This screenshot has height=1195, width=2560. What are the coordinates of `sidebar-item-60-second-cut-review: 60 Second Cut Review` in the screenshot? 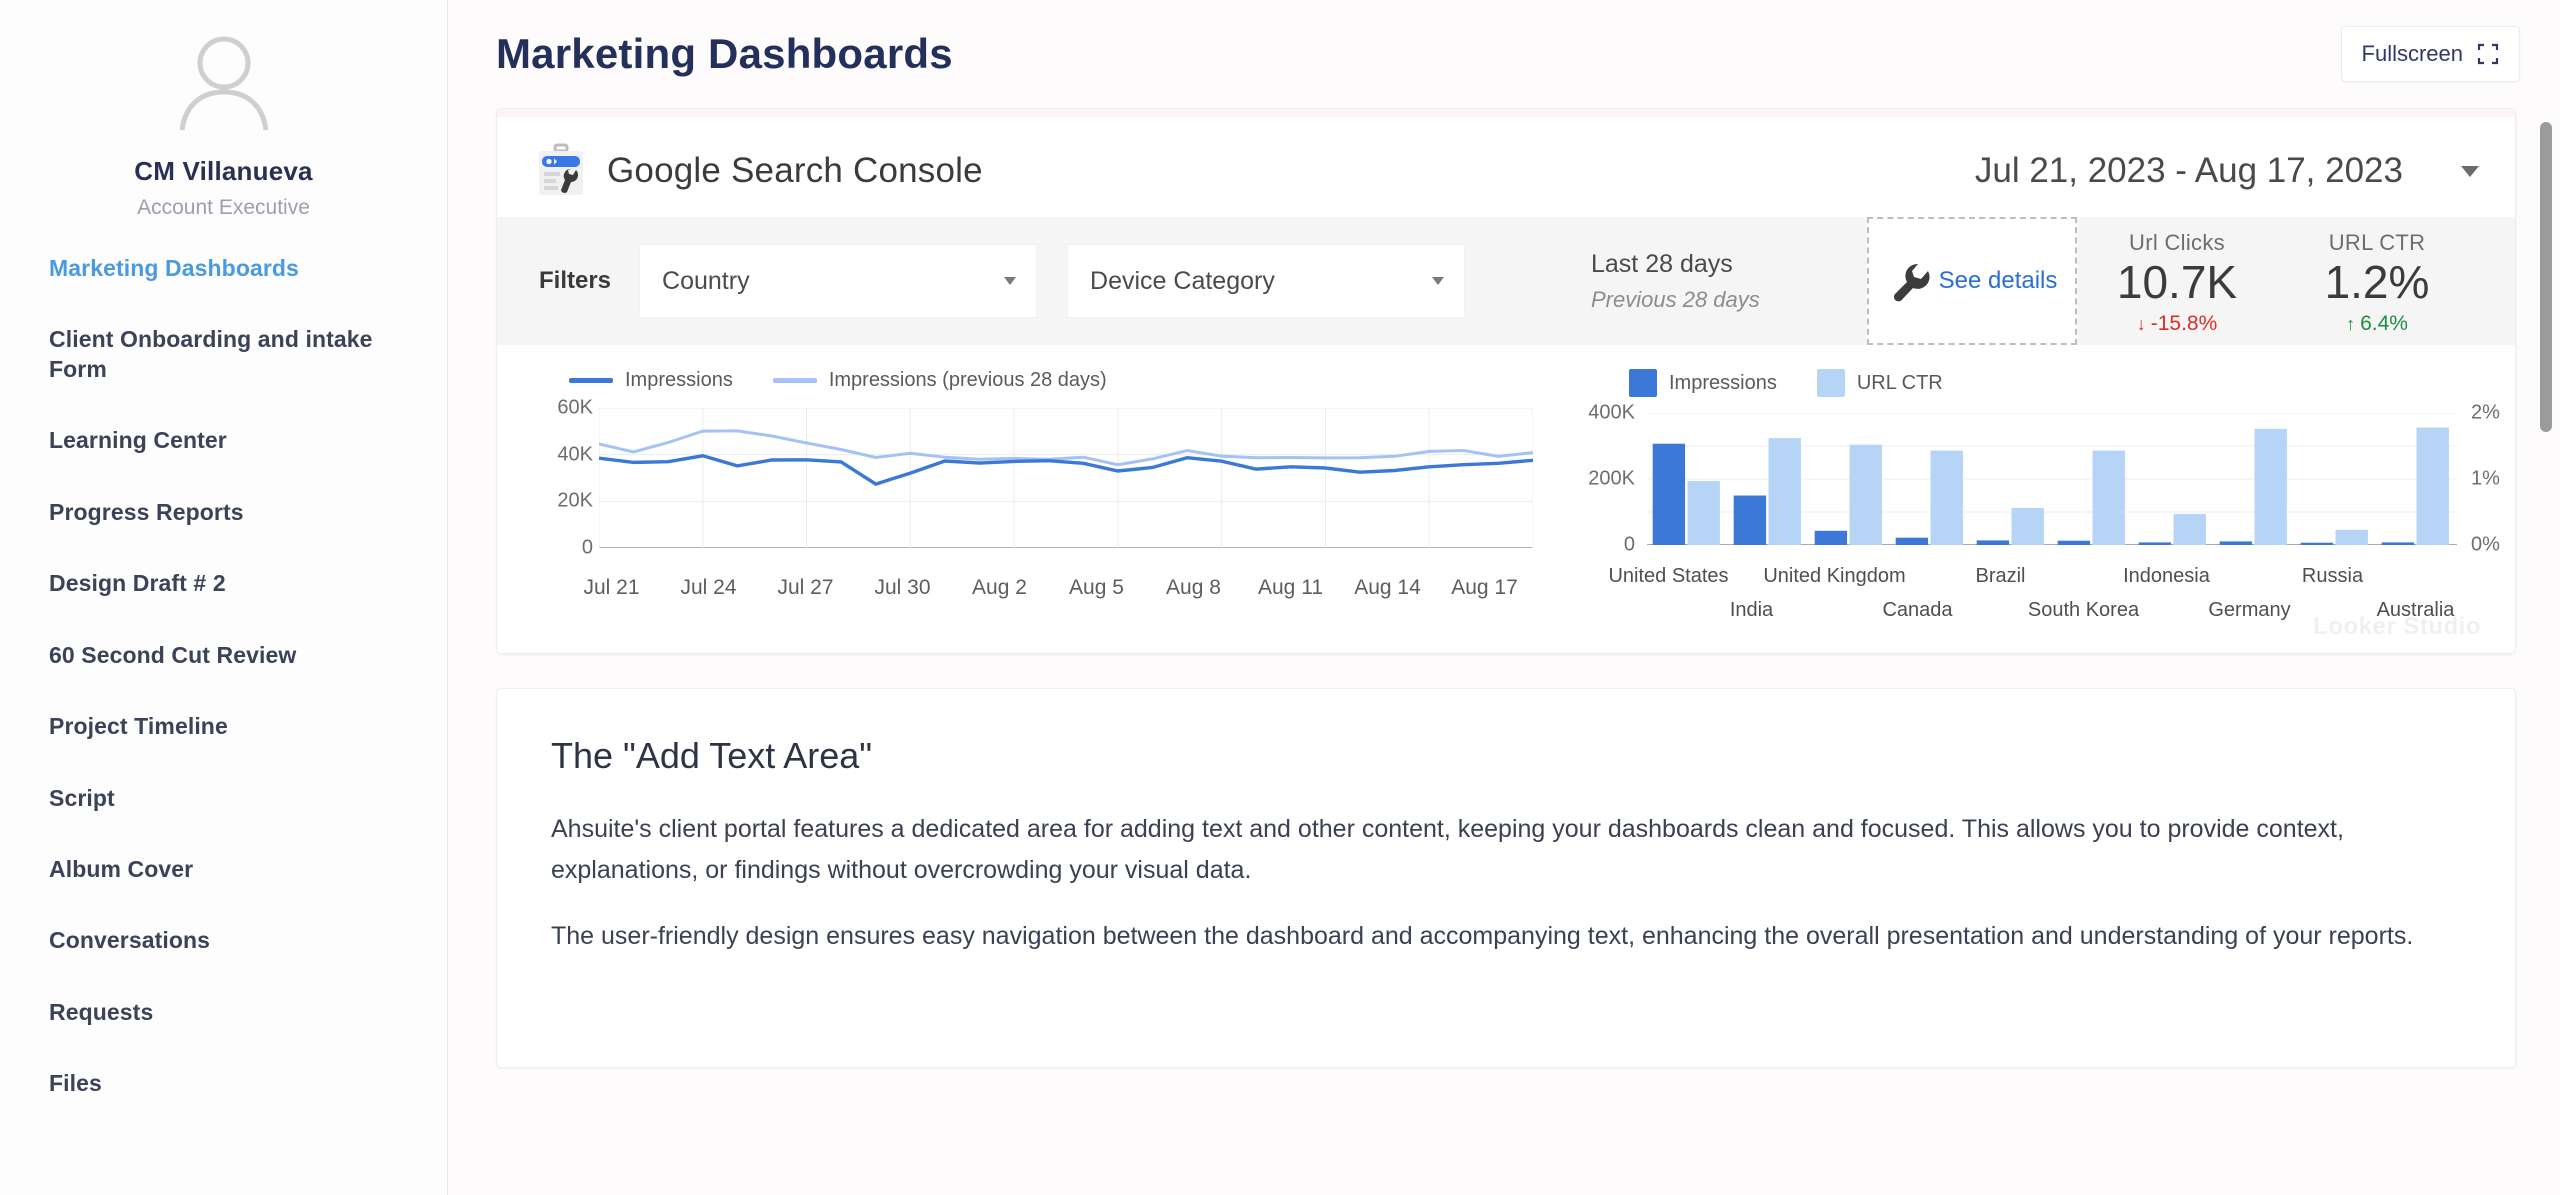 It's located at (233, 655).